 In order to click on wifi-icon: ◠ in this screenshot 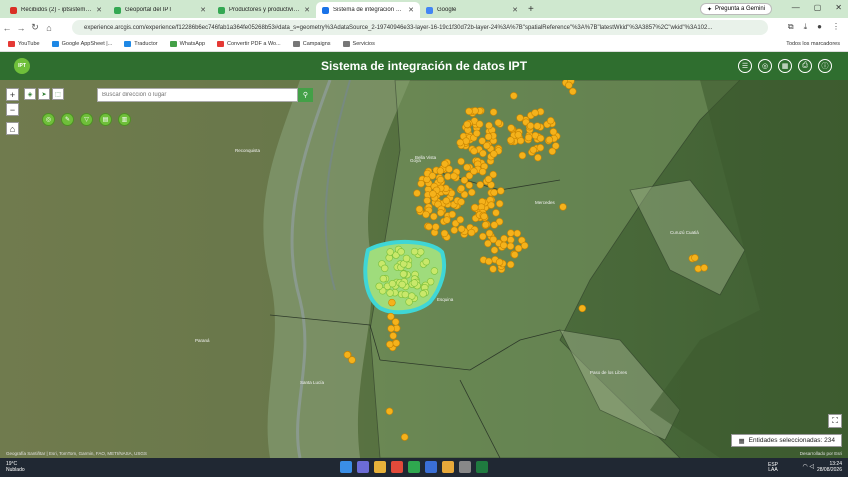, I will do `click(804, 467)`.